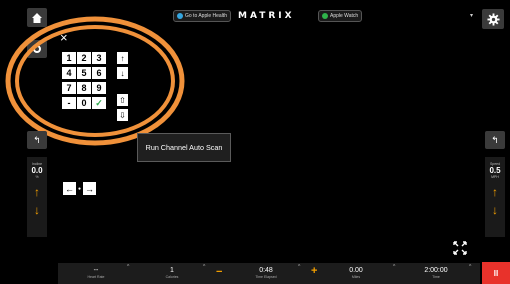  I want to click on stat-time: 2:00:00 Time, so click(436, 273).